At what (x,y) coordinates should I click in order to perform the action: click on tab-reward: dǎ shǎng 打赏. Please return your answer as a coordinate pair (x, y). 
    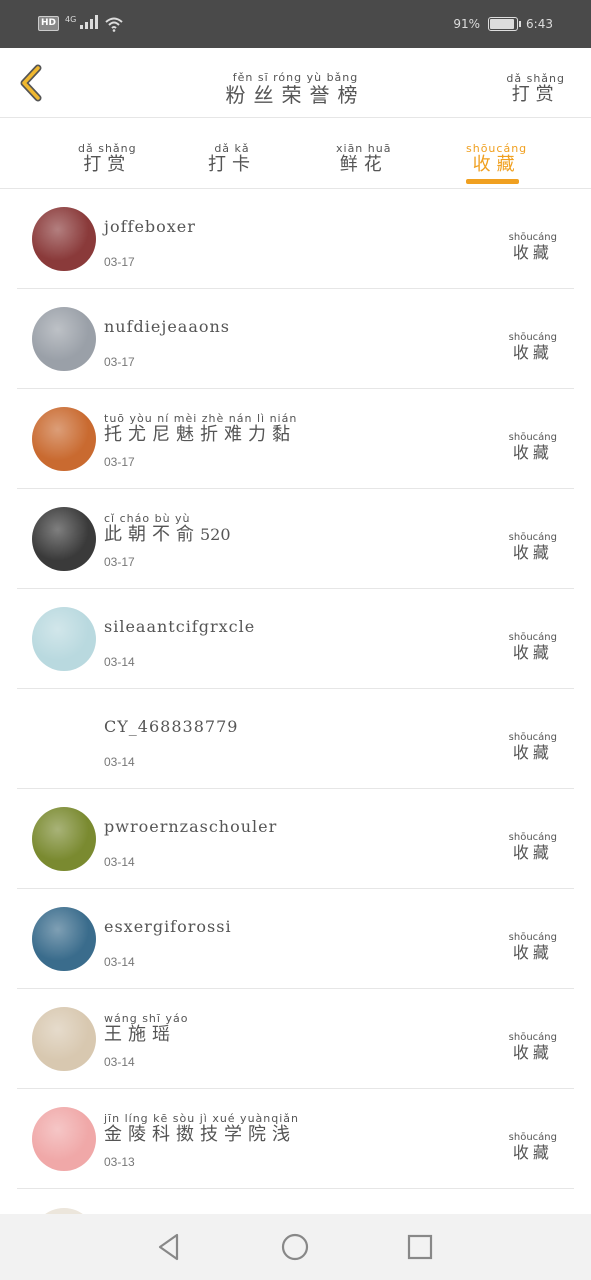
    Looking at the image, I should click on (107, 155).